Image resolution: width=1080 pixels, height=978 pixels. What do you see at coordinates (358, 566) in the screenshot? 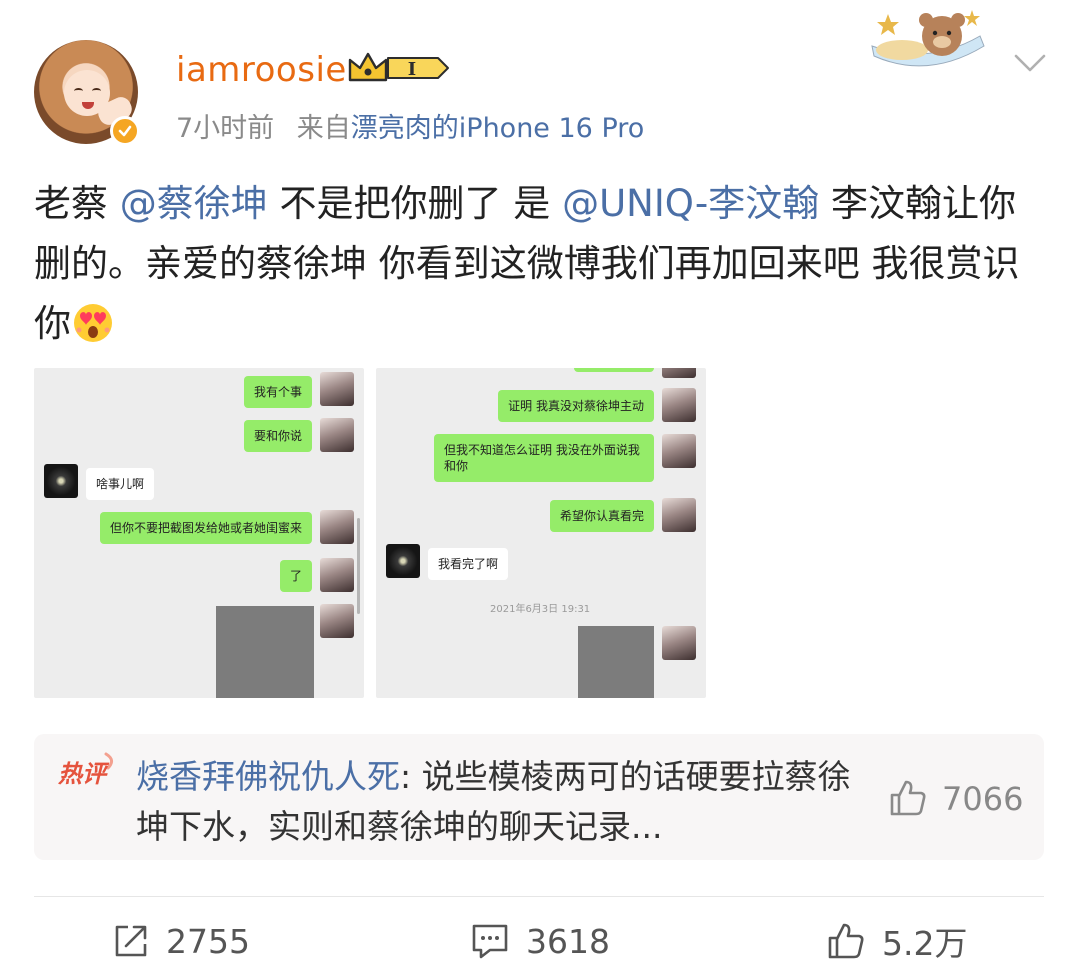
I see `chat-scrollbar` at bounding box center [358, 566].